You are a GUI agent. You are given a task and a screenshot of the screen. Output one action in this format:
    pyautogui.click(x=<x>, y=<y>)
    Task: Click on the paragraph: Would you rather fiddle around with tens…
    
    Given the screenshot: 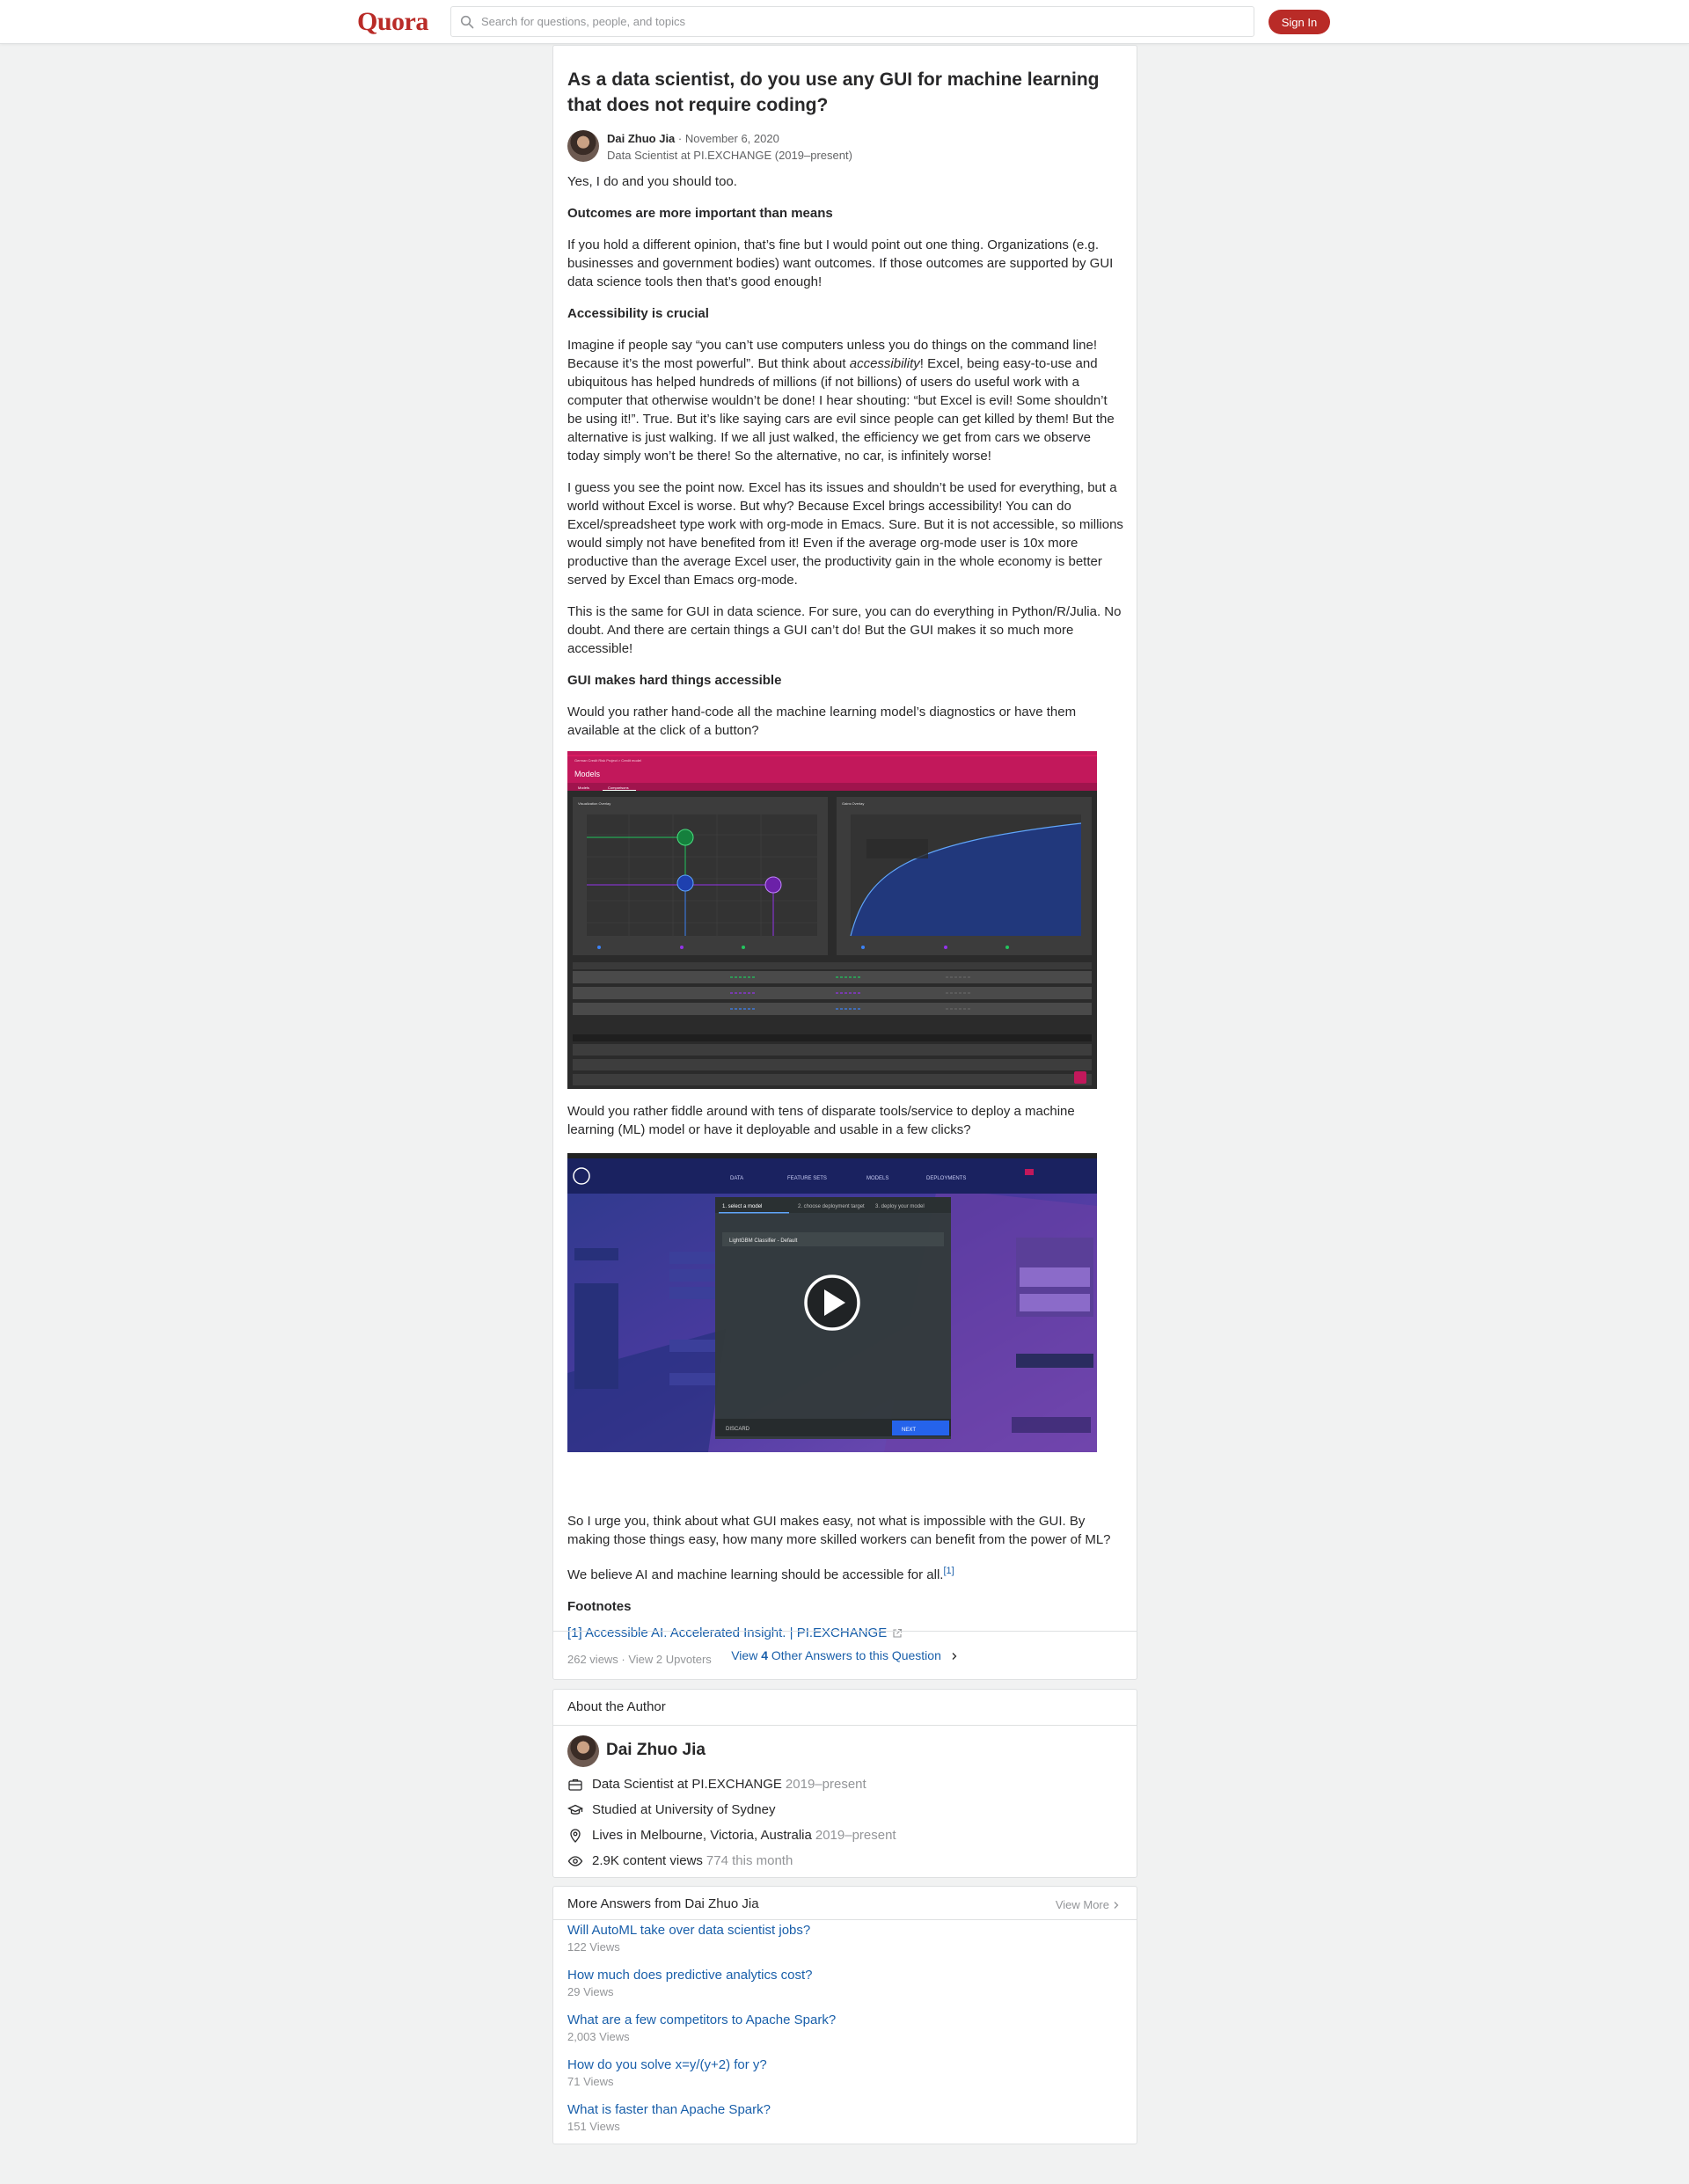 What is the action you would take?
    pyautogui.click(x=821, y=1120)
    